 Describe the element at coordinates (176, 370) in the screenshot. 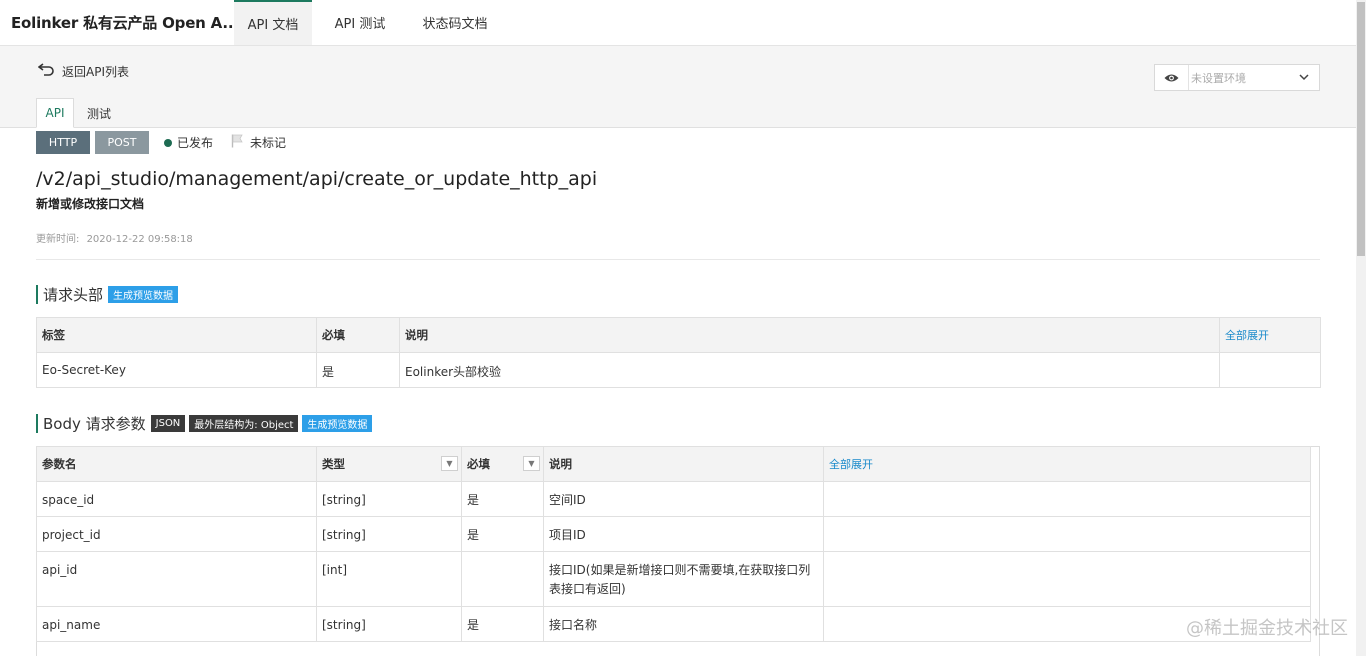

I see `cell-name: Eo-Secret-Key` at that location.